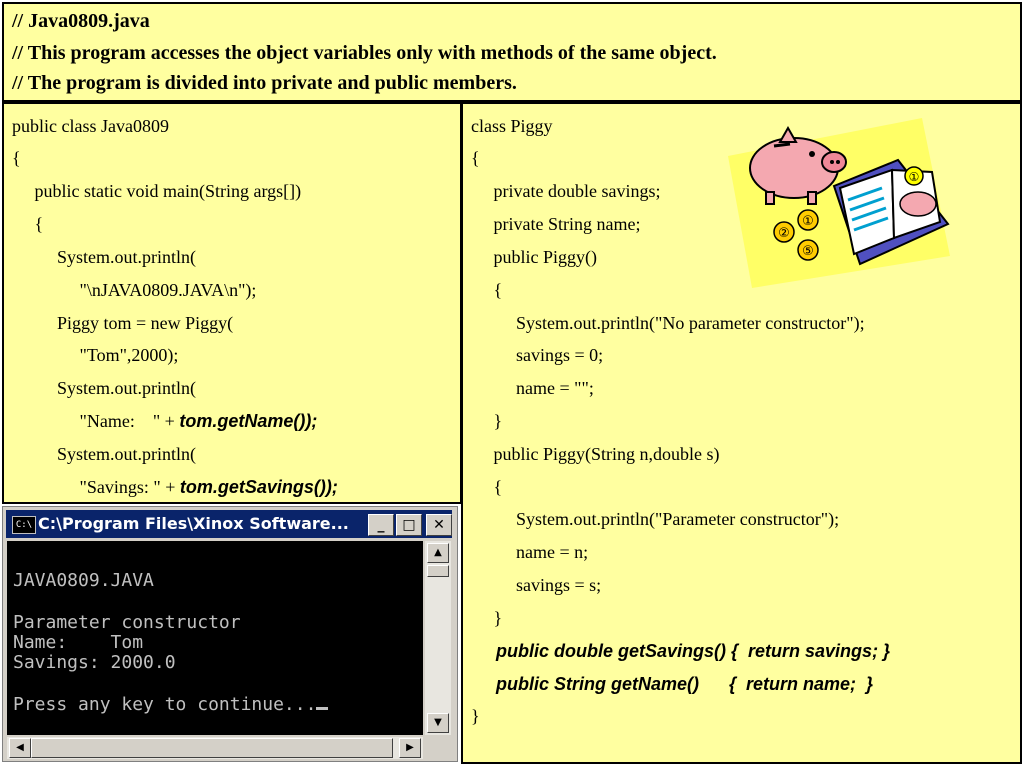 The height and width of the screenshot is (768, 1024). What do you see at coordinates (537, 355) in the screenshot?
I see `right-code-line: savings = 0;` at bounding box center [537, 355].